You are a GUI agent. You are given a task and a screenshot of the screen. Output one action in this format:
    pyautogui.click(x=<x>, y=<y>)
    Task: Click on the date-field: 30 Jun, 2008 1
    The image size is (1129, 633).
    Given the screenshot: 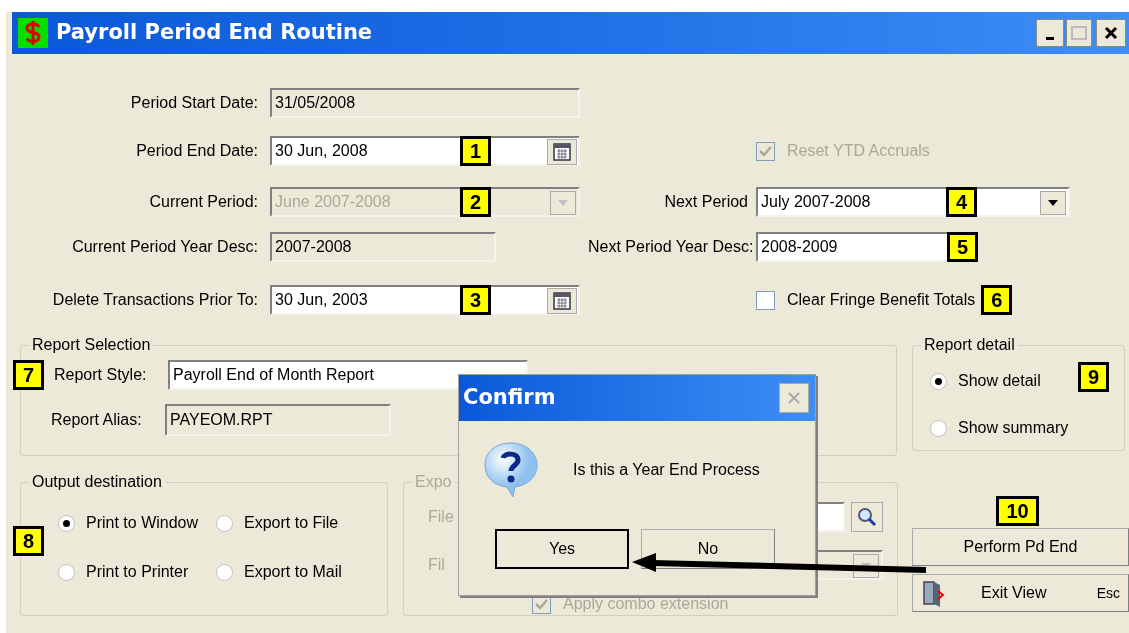 What is the action you would take?
    pyautogui.click(x=425, y=151)
    